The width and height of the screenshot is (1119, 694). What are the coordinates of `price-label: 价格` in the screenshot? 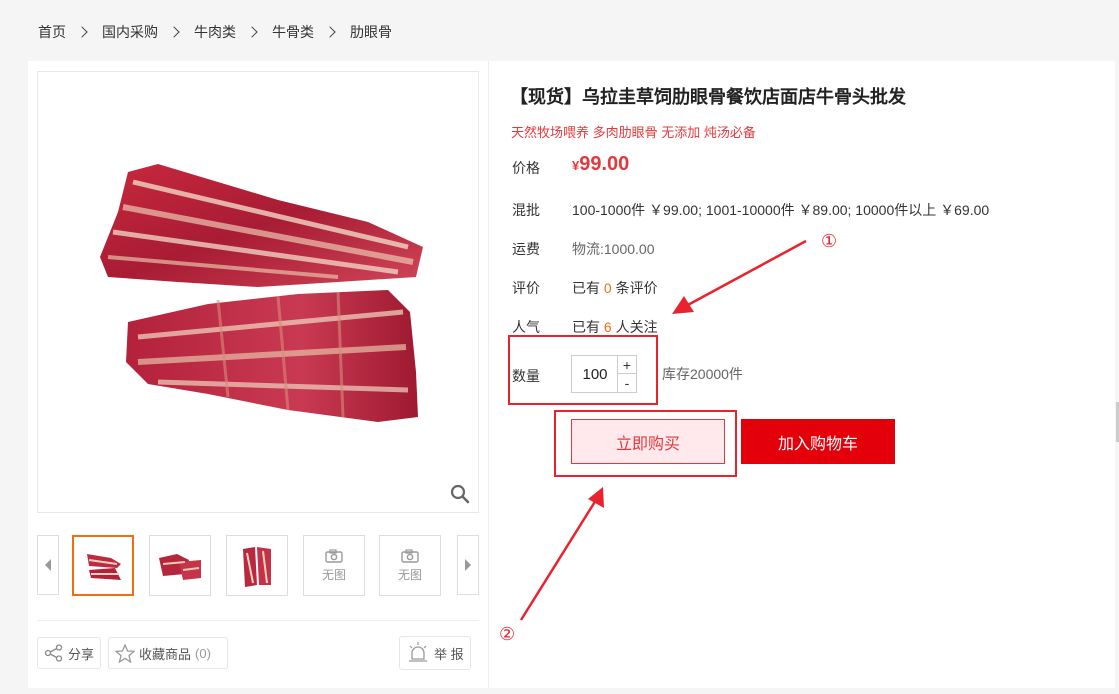 It's located at (526, 168).